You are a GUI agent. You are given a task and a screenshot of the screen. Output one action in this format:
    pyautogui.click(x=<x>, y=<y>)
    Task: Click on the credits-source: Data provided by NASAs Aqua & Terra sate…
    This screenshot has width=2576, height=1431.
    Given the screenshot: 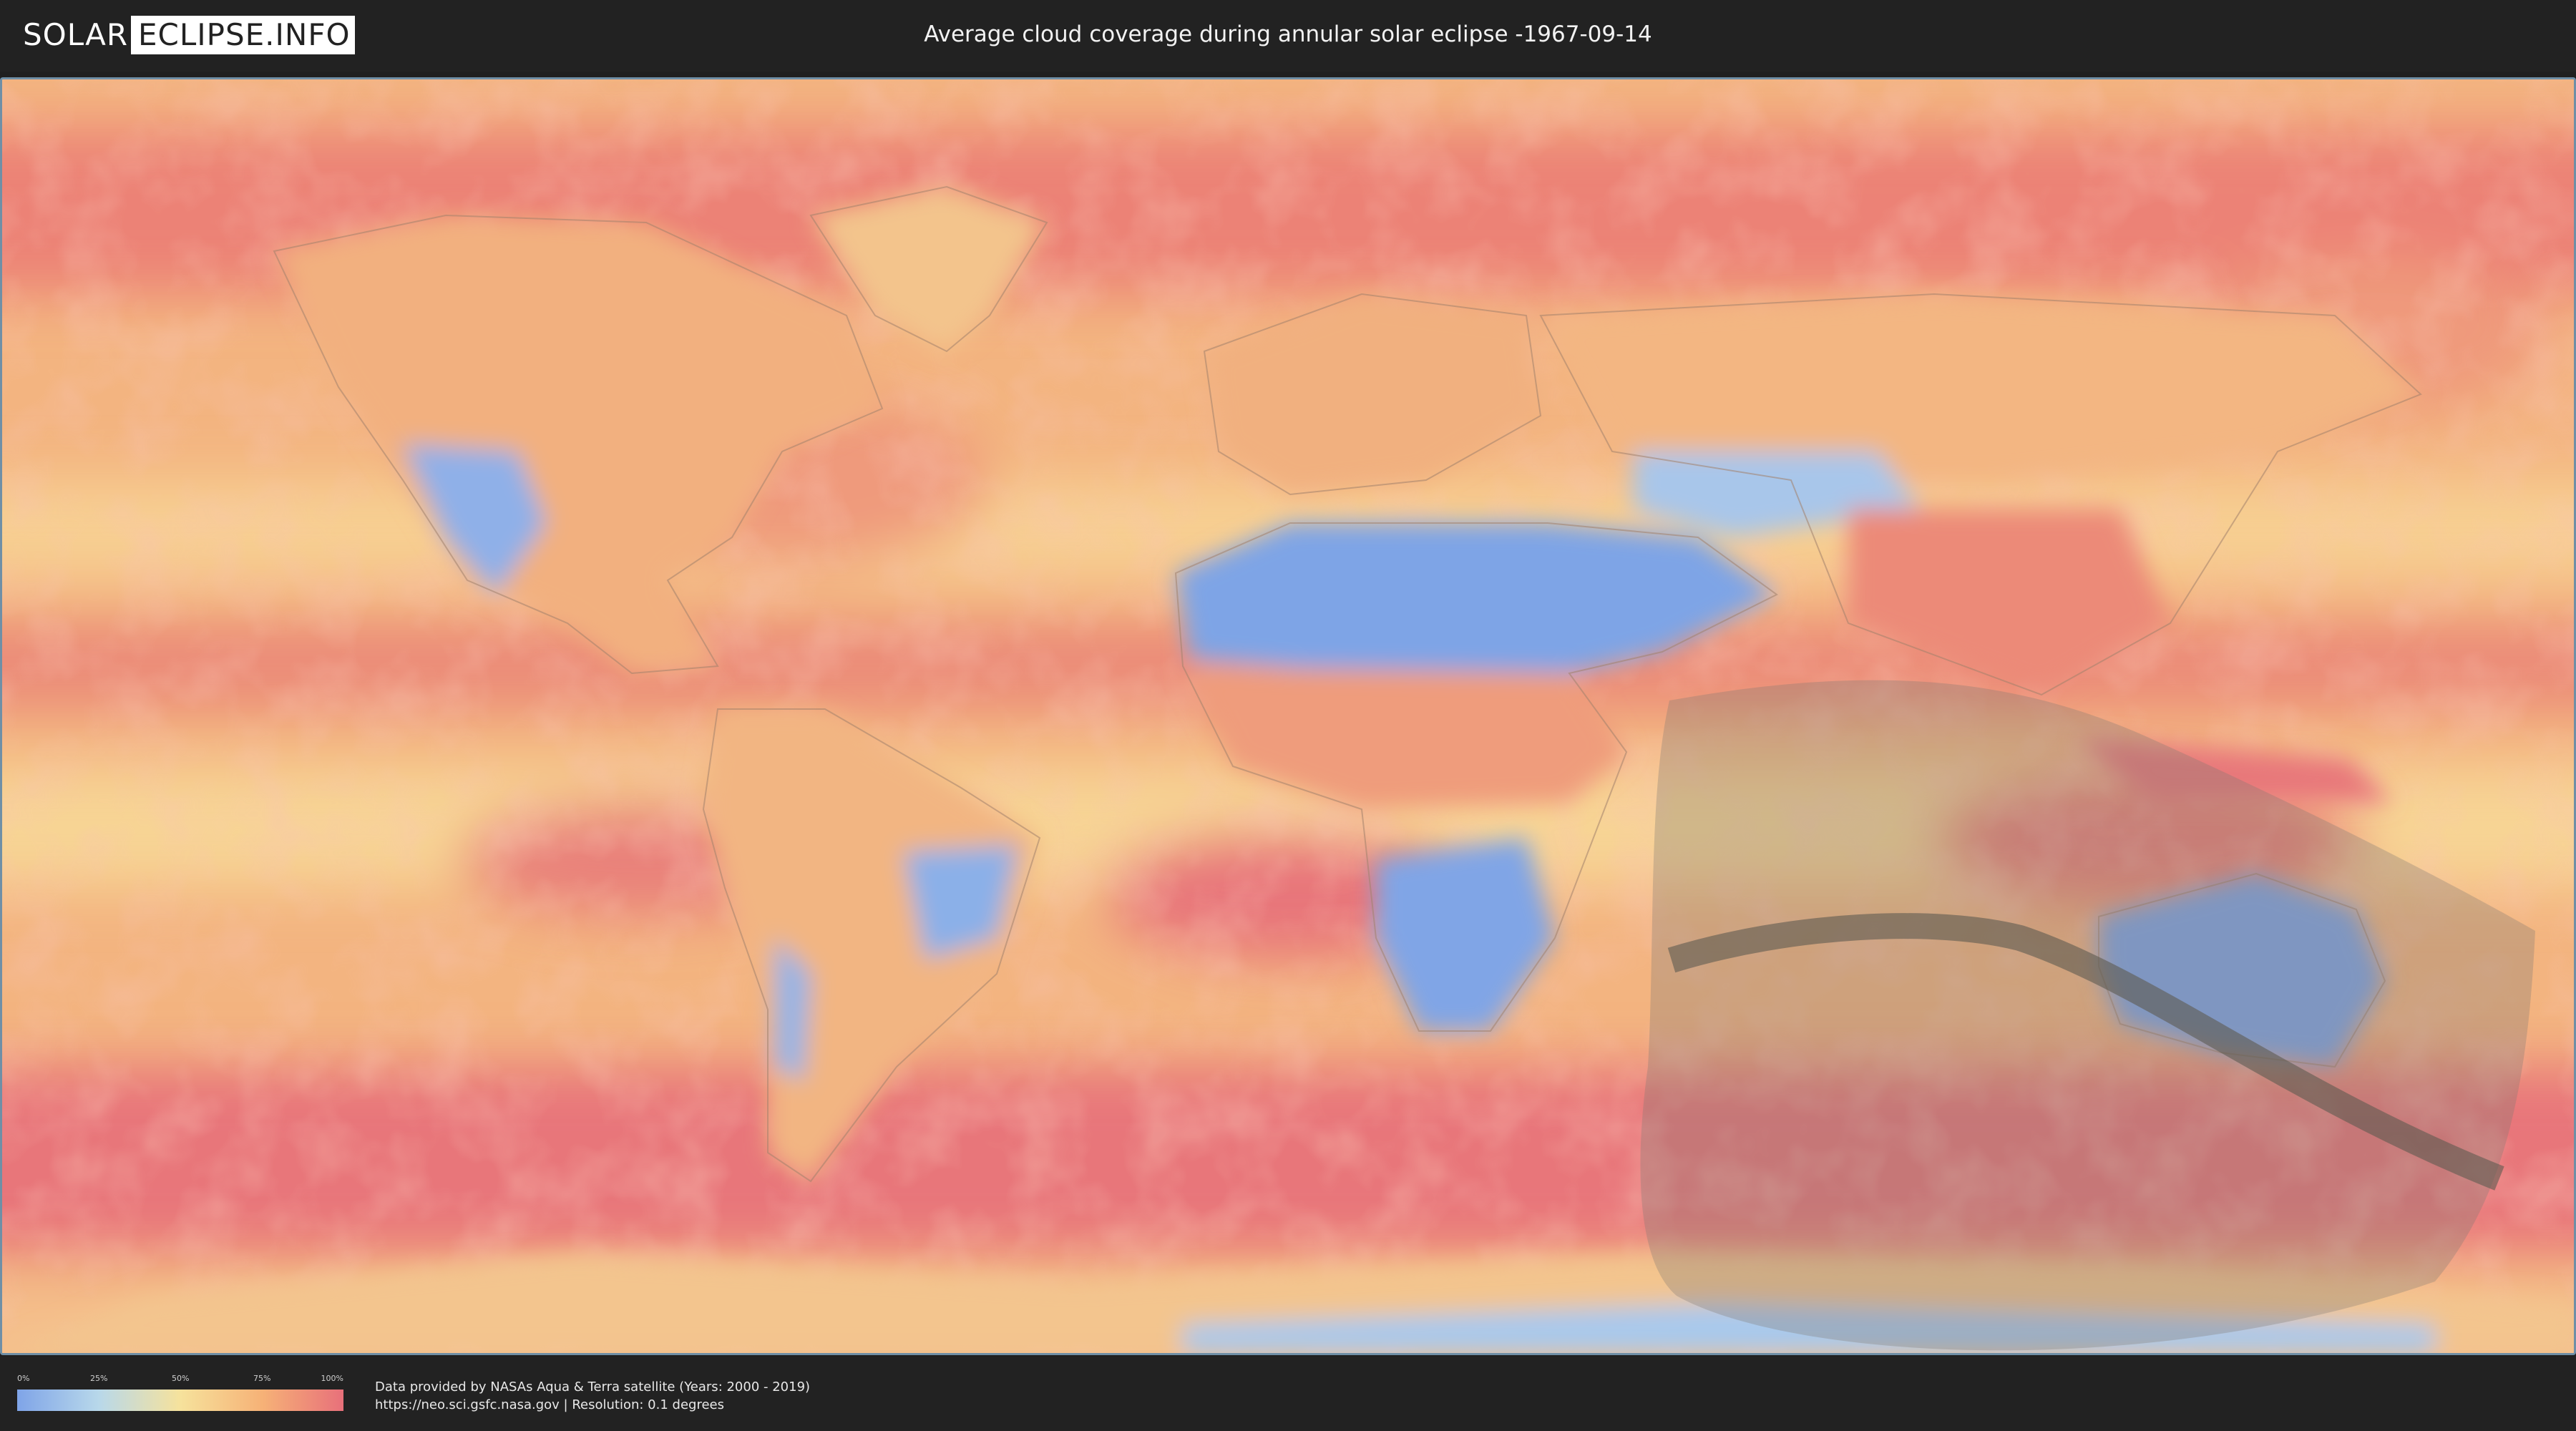 What is the action you would take?
    pyautogui.click(x=593, y=1387)
    